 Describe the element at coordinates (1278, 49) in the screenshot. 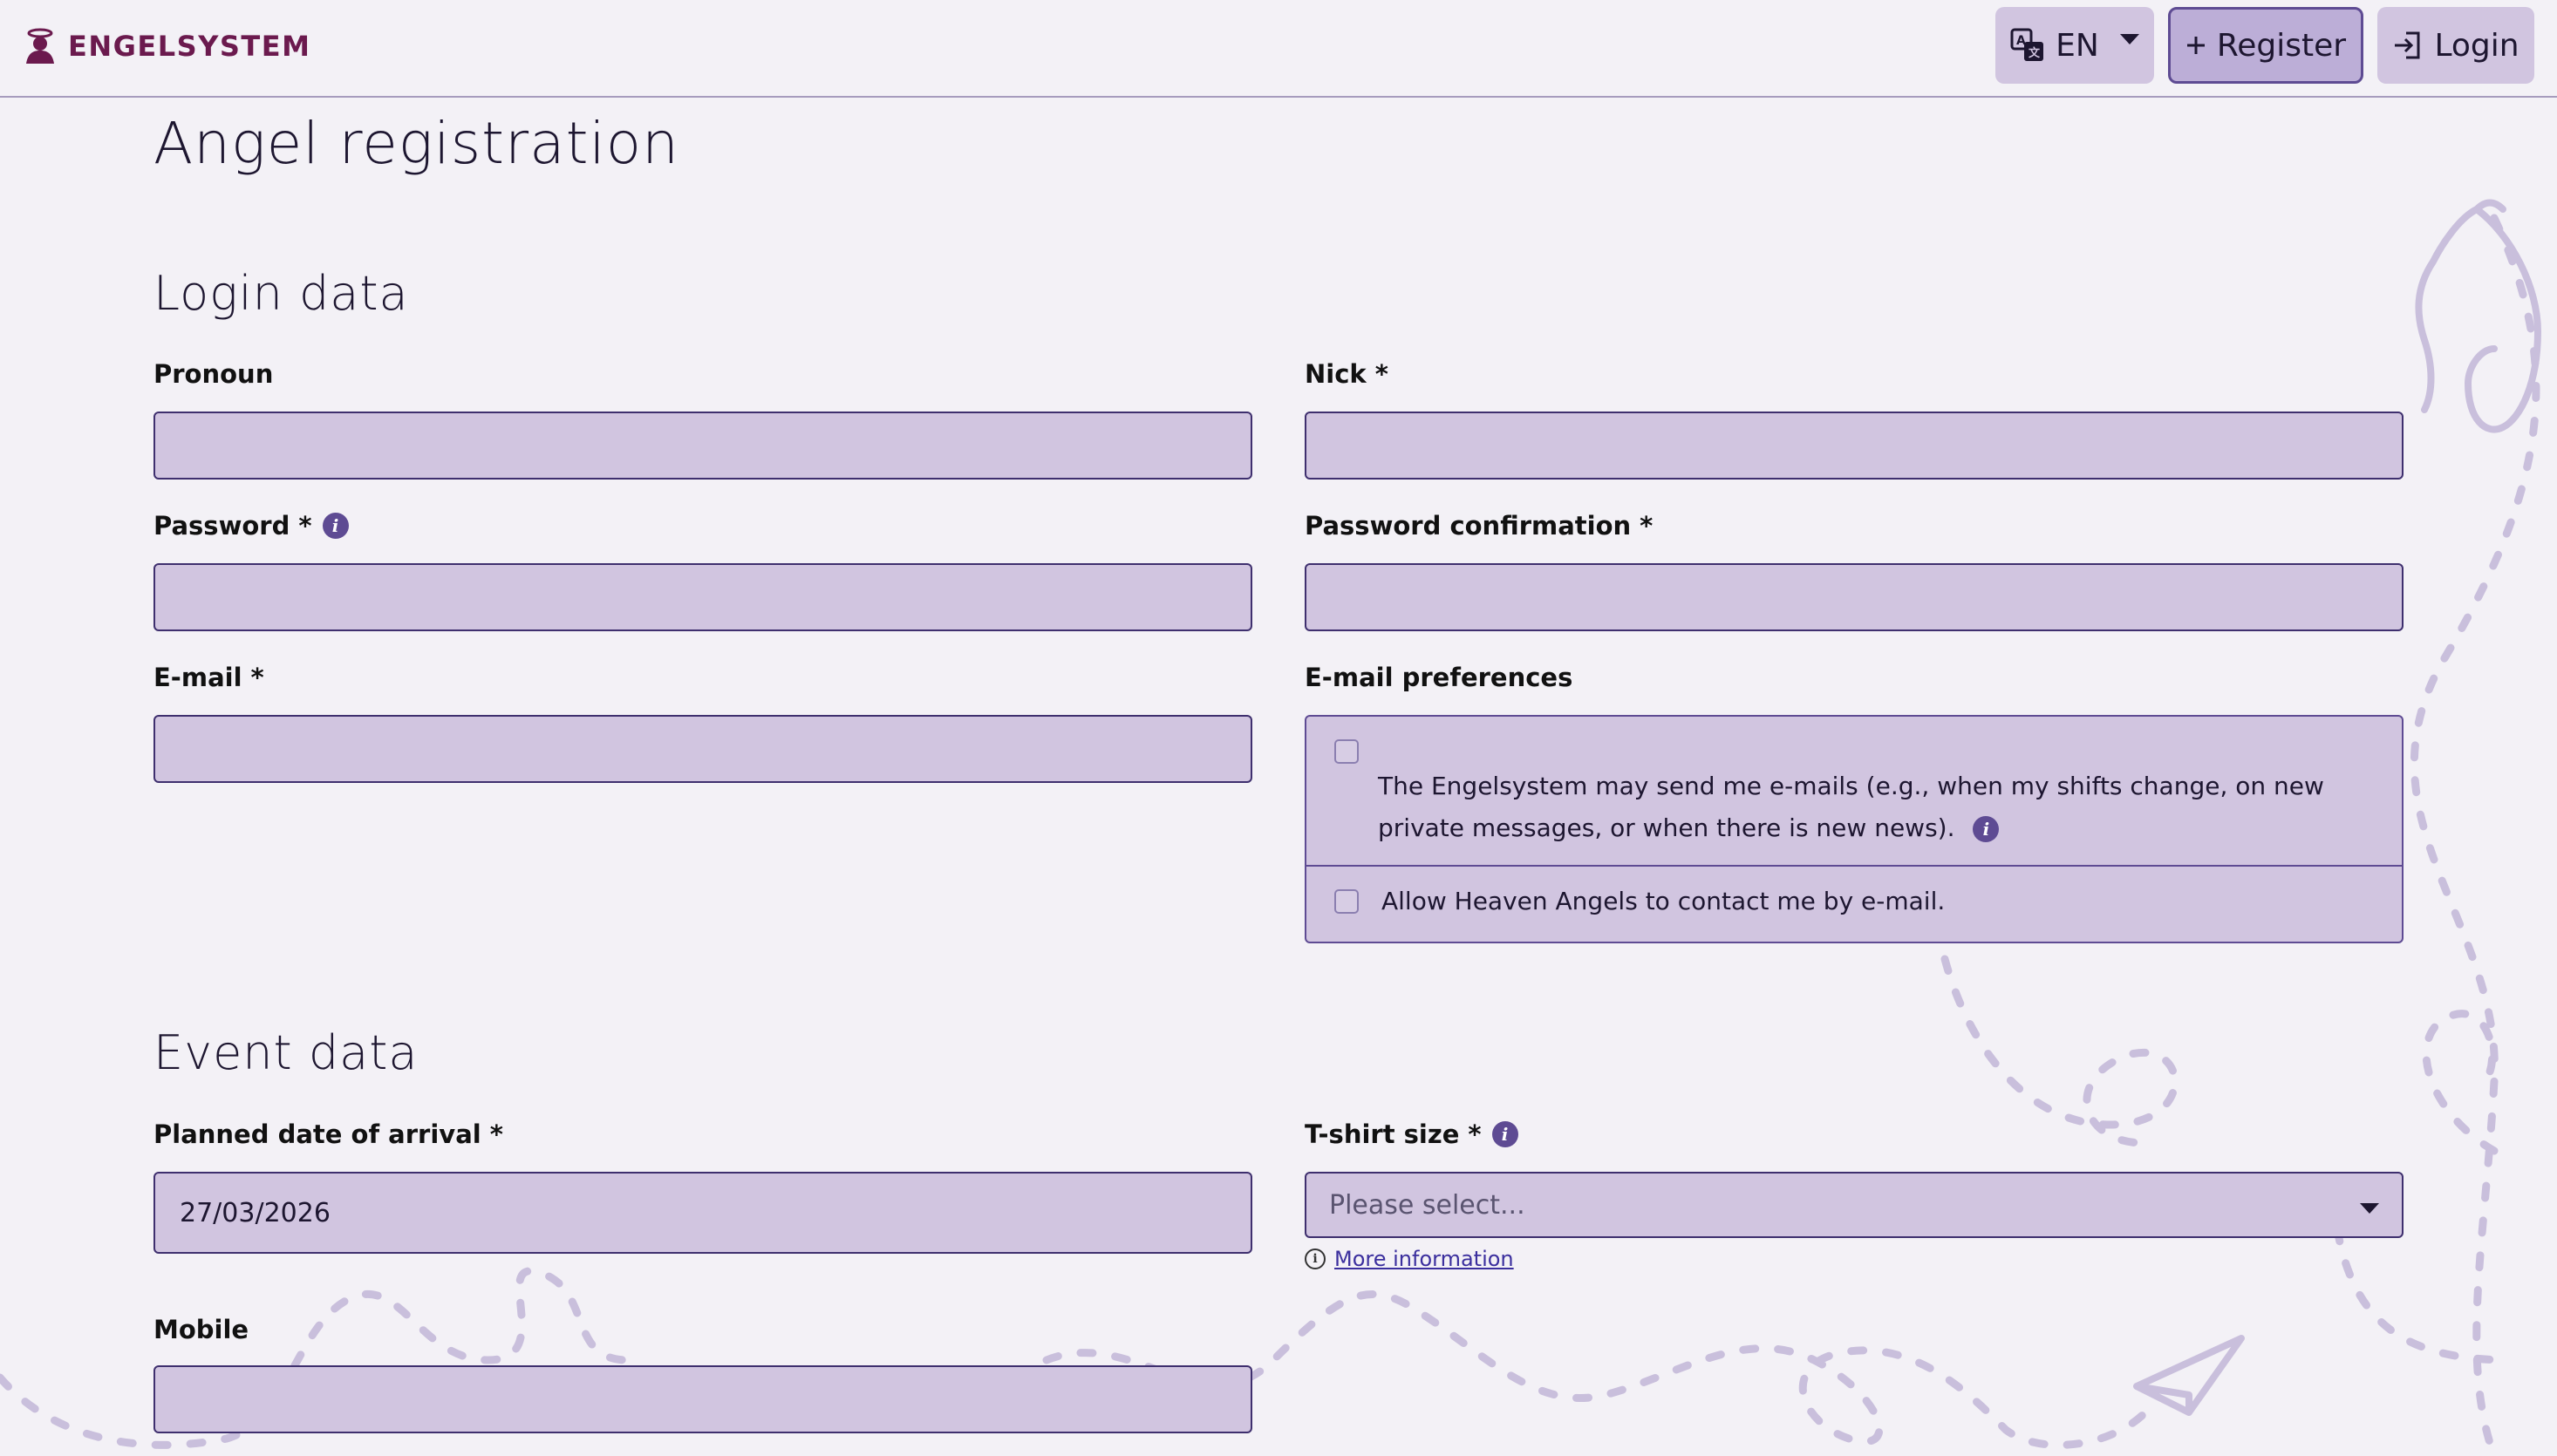

I see `top-navbar: ENGELSYSTEM A 文 EN Register Login` at that location.